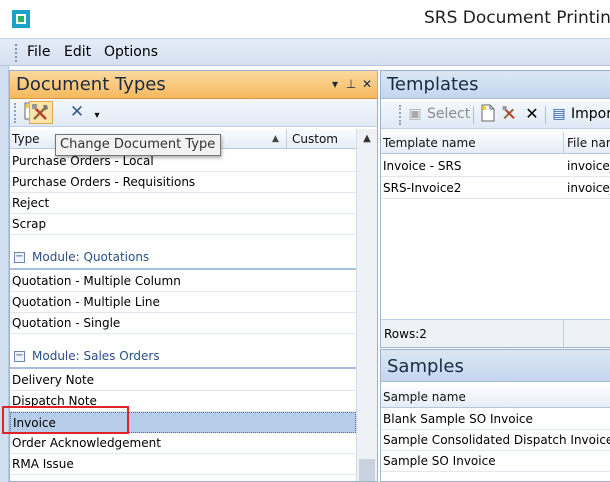 The width and height of the screenshot is (610, 482). What do you see at coordinates (183, 464) in the screenshot?
I see `list-item: RMA Issue` at bounding box center [183, 464].